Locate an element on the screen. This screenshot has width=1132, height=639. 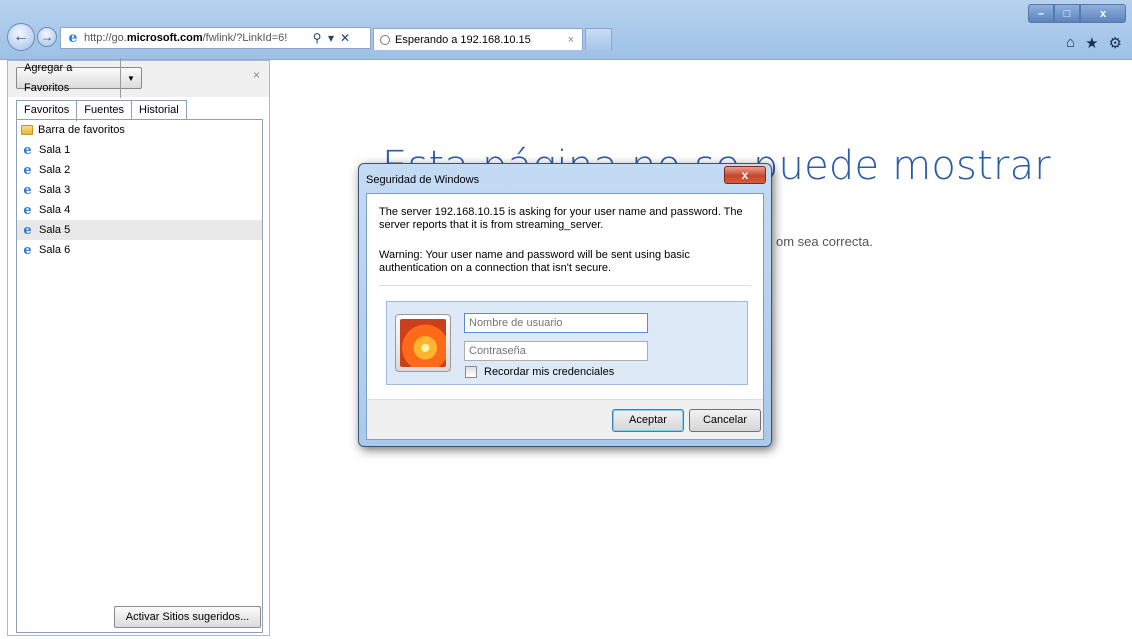
add-to-favorites-label: Agregar a Favoritos is located at coordinates (69, 78).